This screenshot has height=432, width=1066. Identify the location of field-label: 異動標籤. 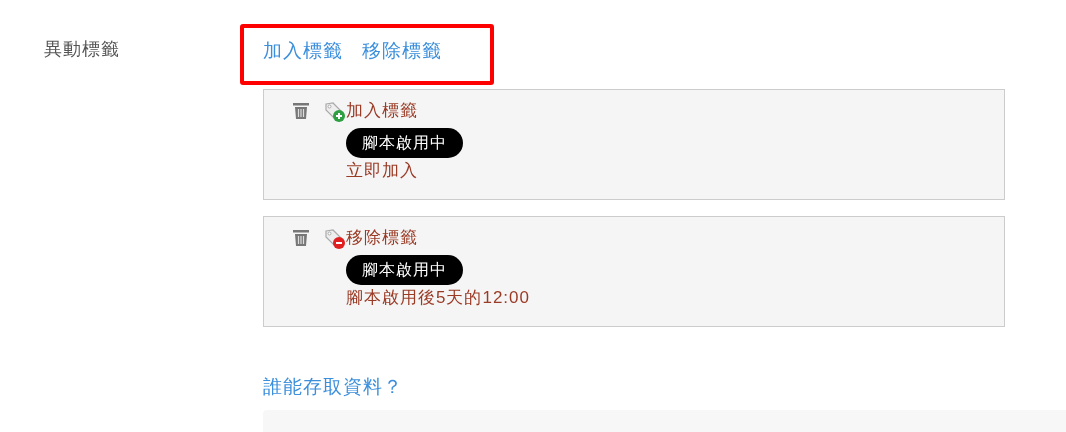
(82, 49).